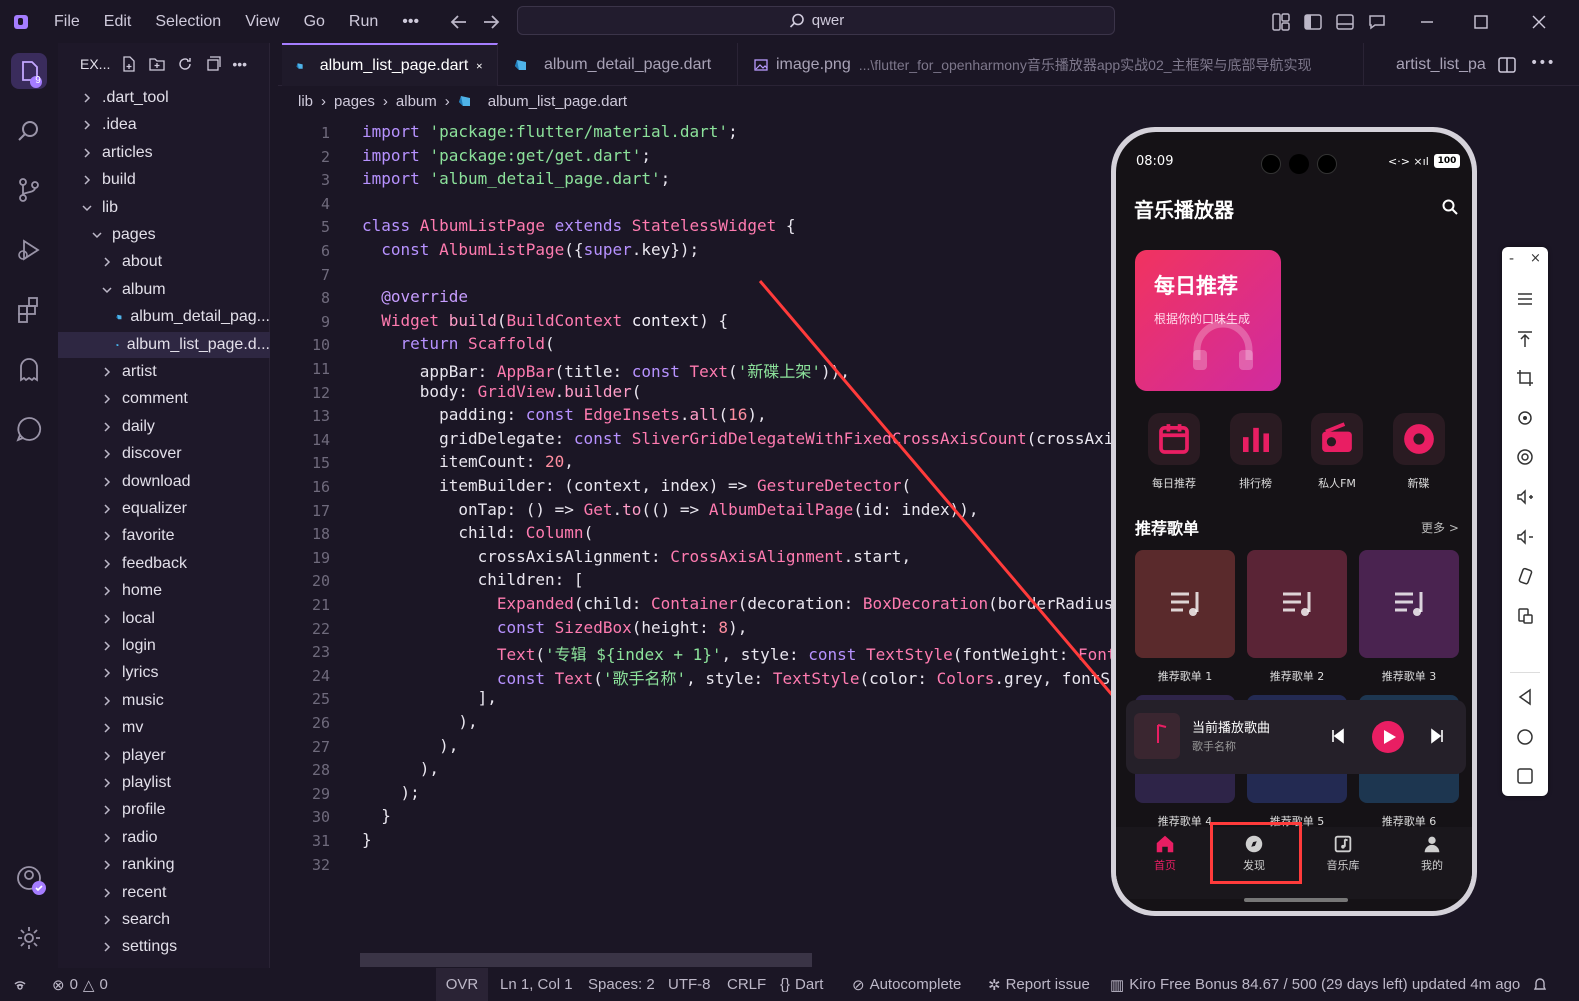 The image size is (1579, 1001). What do you see at coordinates (314, 21) in the screenshot?
I see `menu-go: Go` at bounding box center [314, 21].